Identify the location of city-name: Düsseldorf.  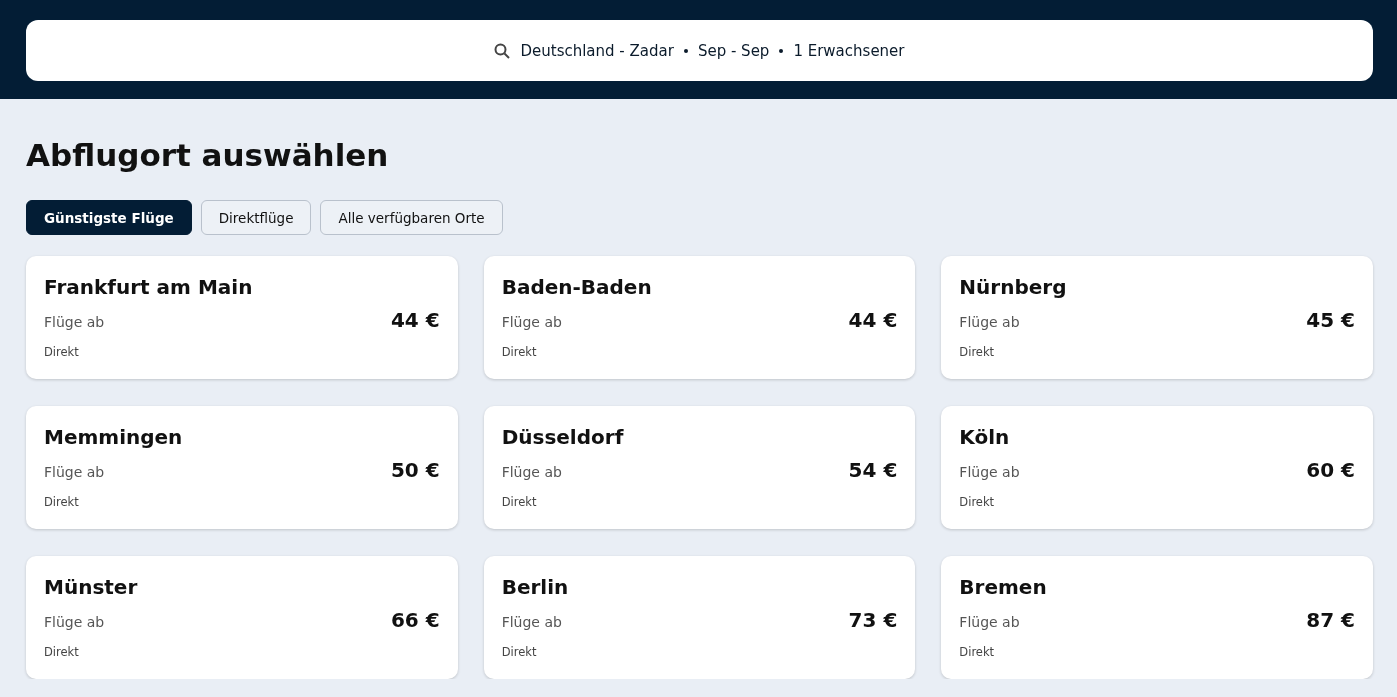
(563, 437).